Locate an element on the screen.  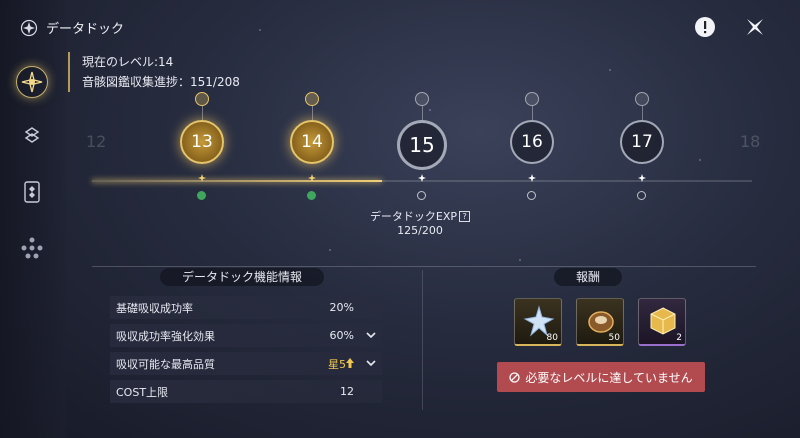
feature-label: 吸収成功率強化効果 is located at coordinates (165, 336).